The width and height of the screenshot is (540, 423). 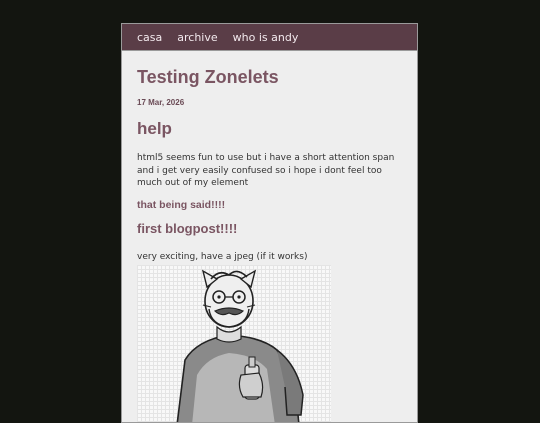 What do you see at coordinates (269, 228) in the screenshot?
I see `heading-first-blogpost: first blogpost!!!!` at bounding box center [269, 228].